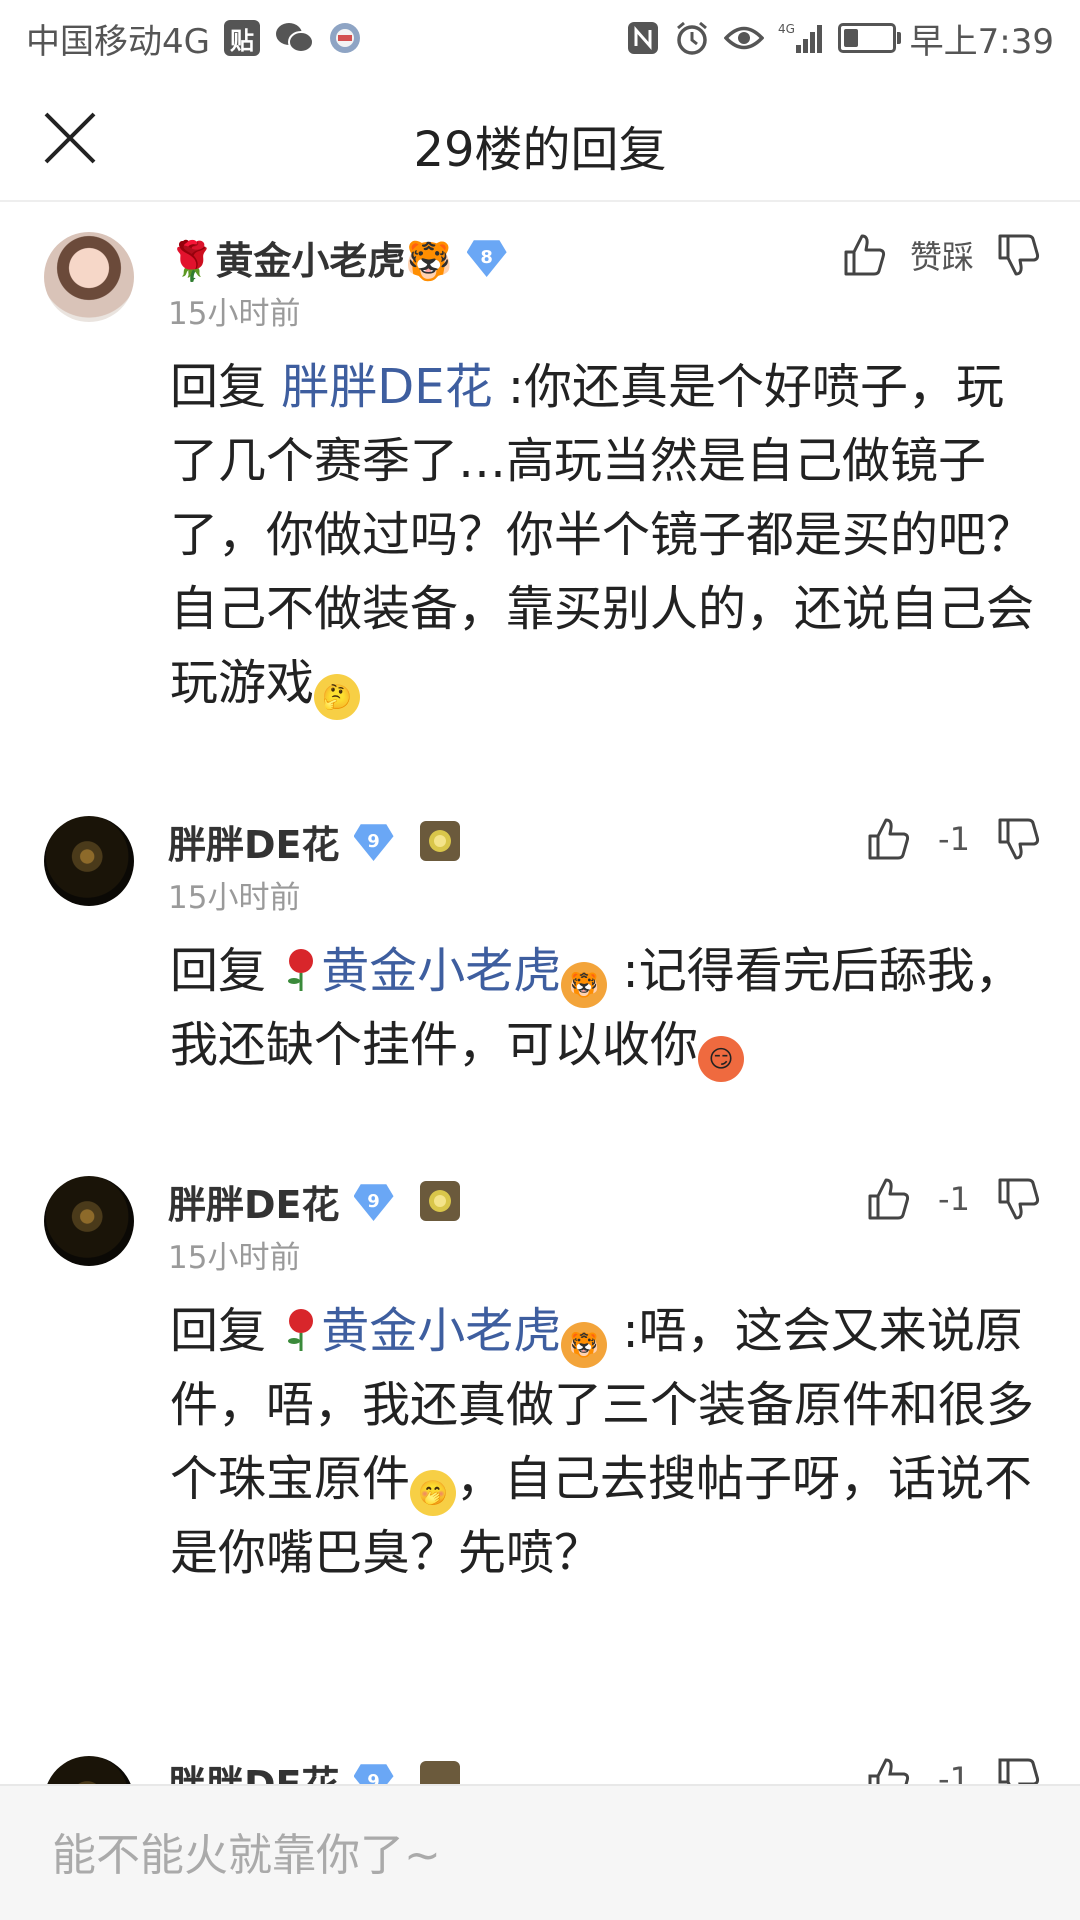 The height and width of the screenshot is (1920, 1080). I want to click on status-right: 4G 早上7:39, so click(840, 38).